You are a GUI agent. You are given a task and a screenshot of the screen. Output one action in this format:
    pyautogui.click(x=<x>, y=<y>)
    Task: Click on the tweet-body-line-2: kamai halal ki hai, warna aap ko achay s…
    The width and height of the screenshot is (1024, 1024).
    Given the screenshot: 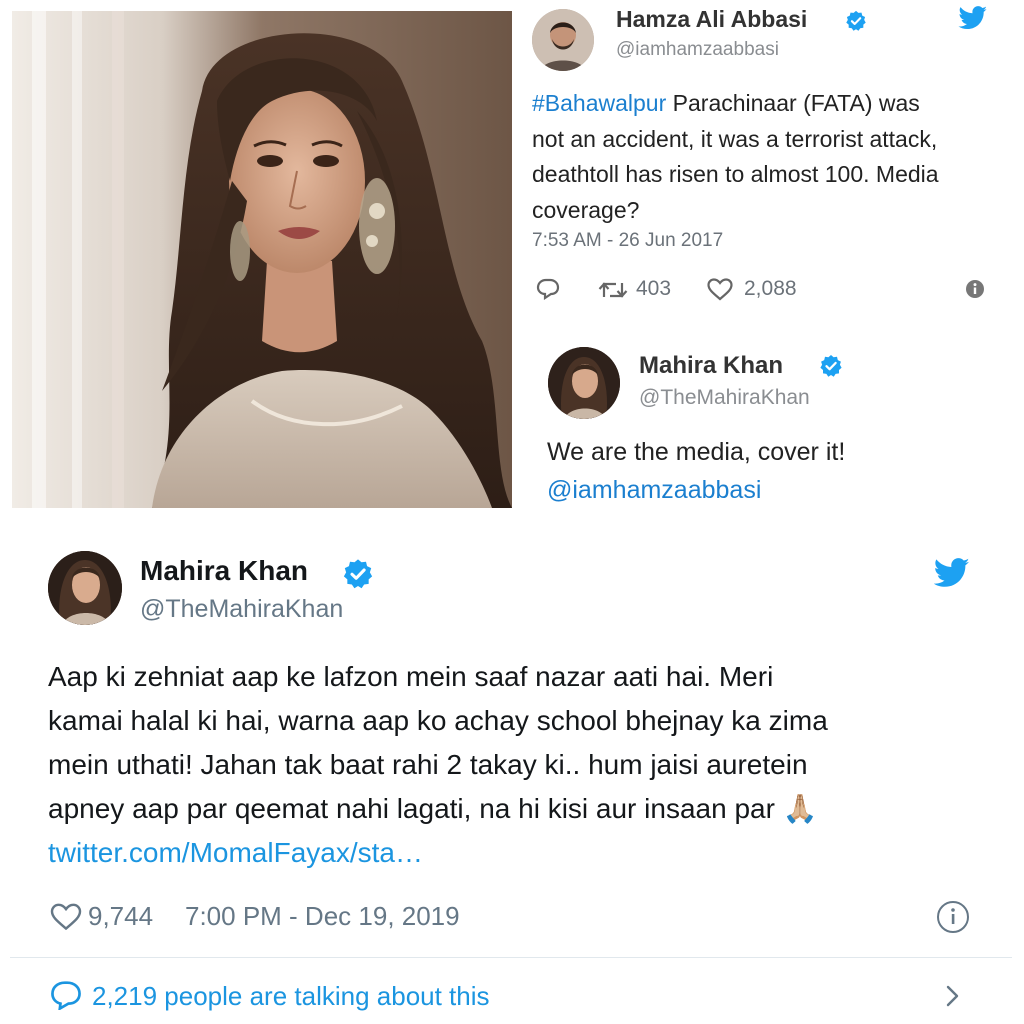 What is the action you would take?
    pyautogui.click(x=438, y=720)
    